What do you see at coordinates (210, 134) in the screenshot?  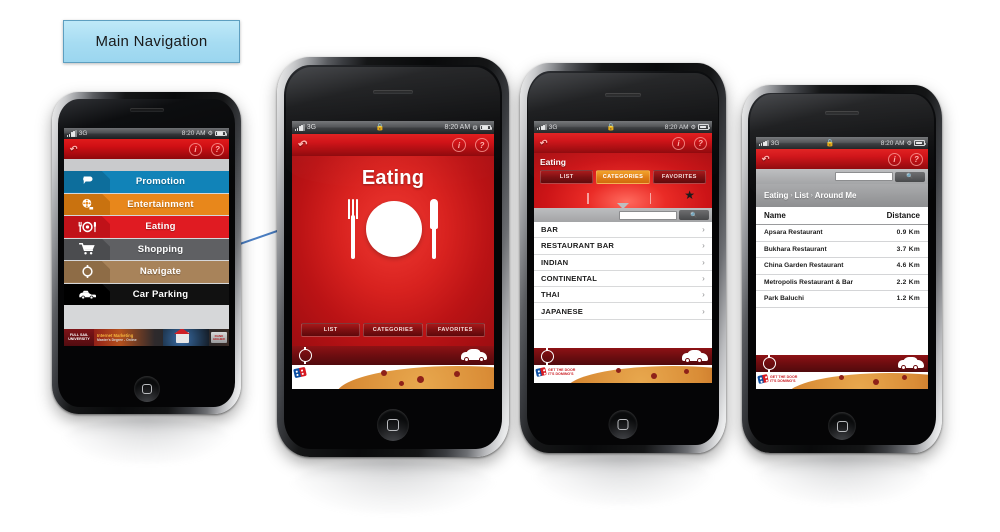 I see `gear-icon: ⚙` at bounding box center [210, 134].